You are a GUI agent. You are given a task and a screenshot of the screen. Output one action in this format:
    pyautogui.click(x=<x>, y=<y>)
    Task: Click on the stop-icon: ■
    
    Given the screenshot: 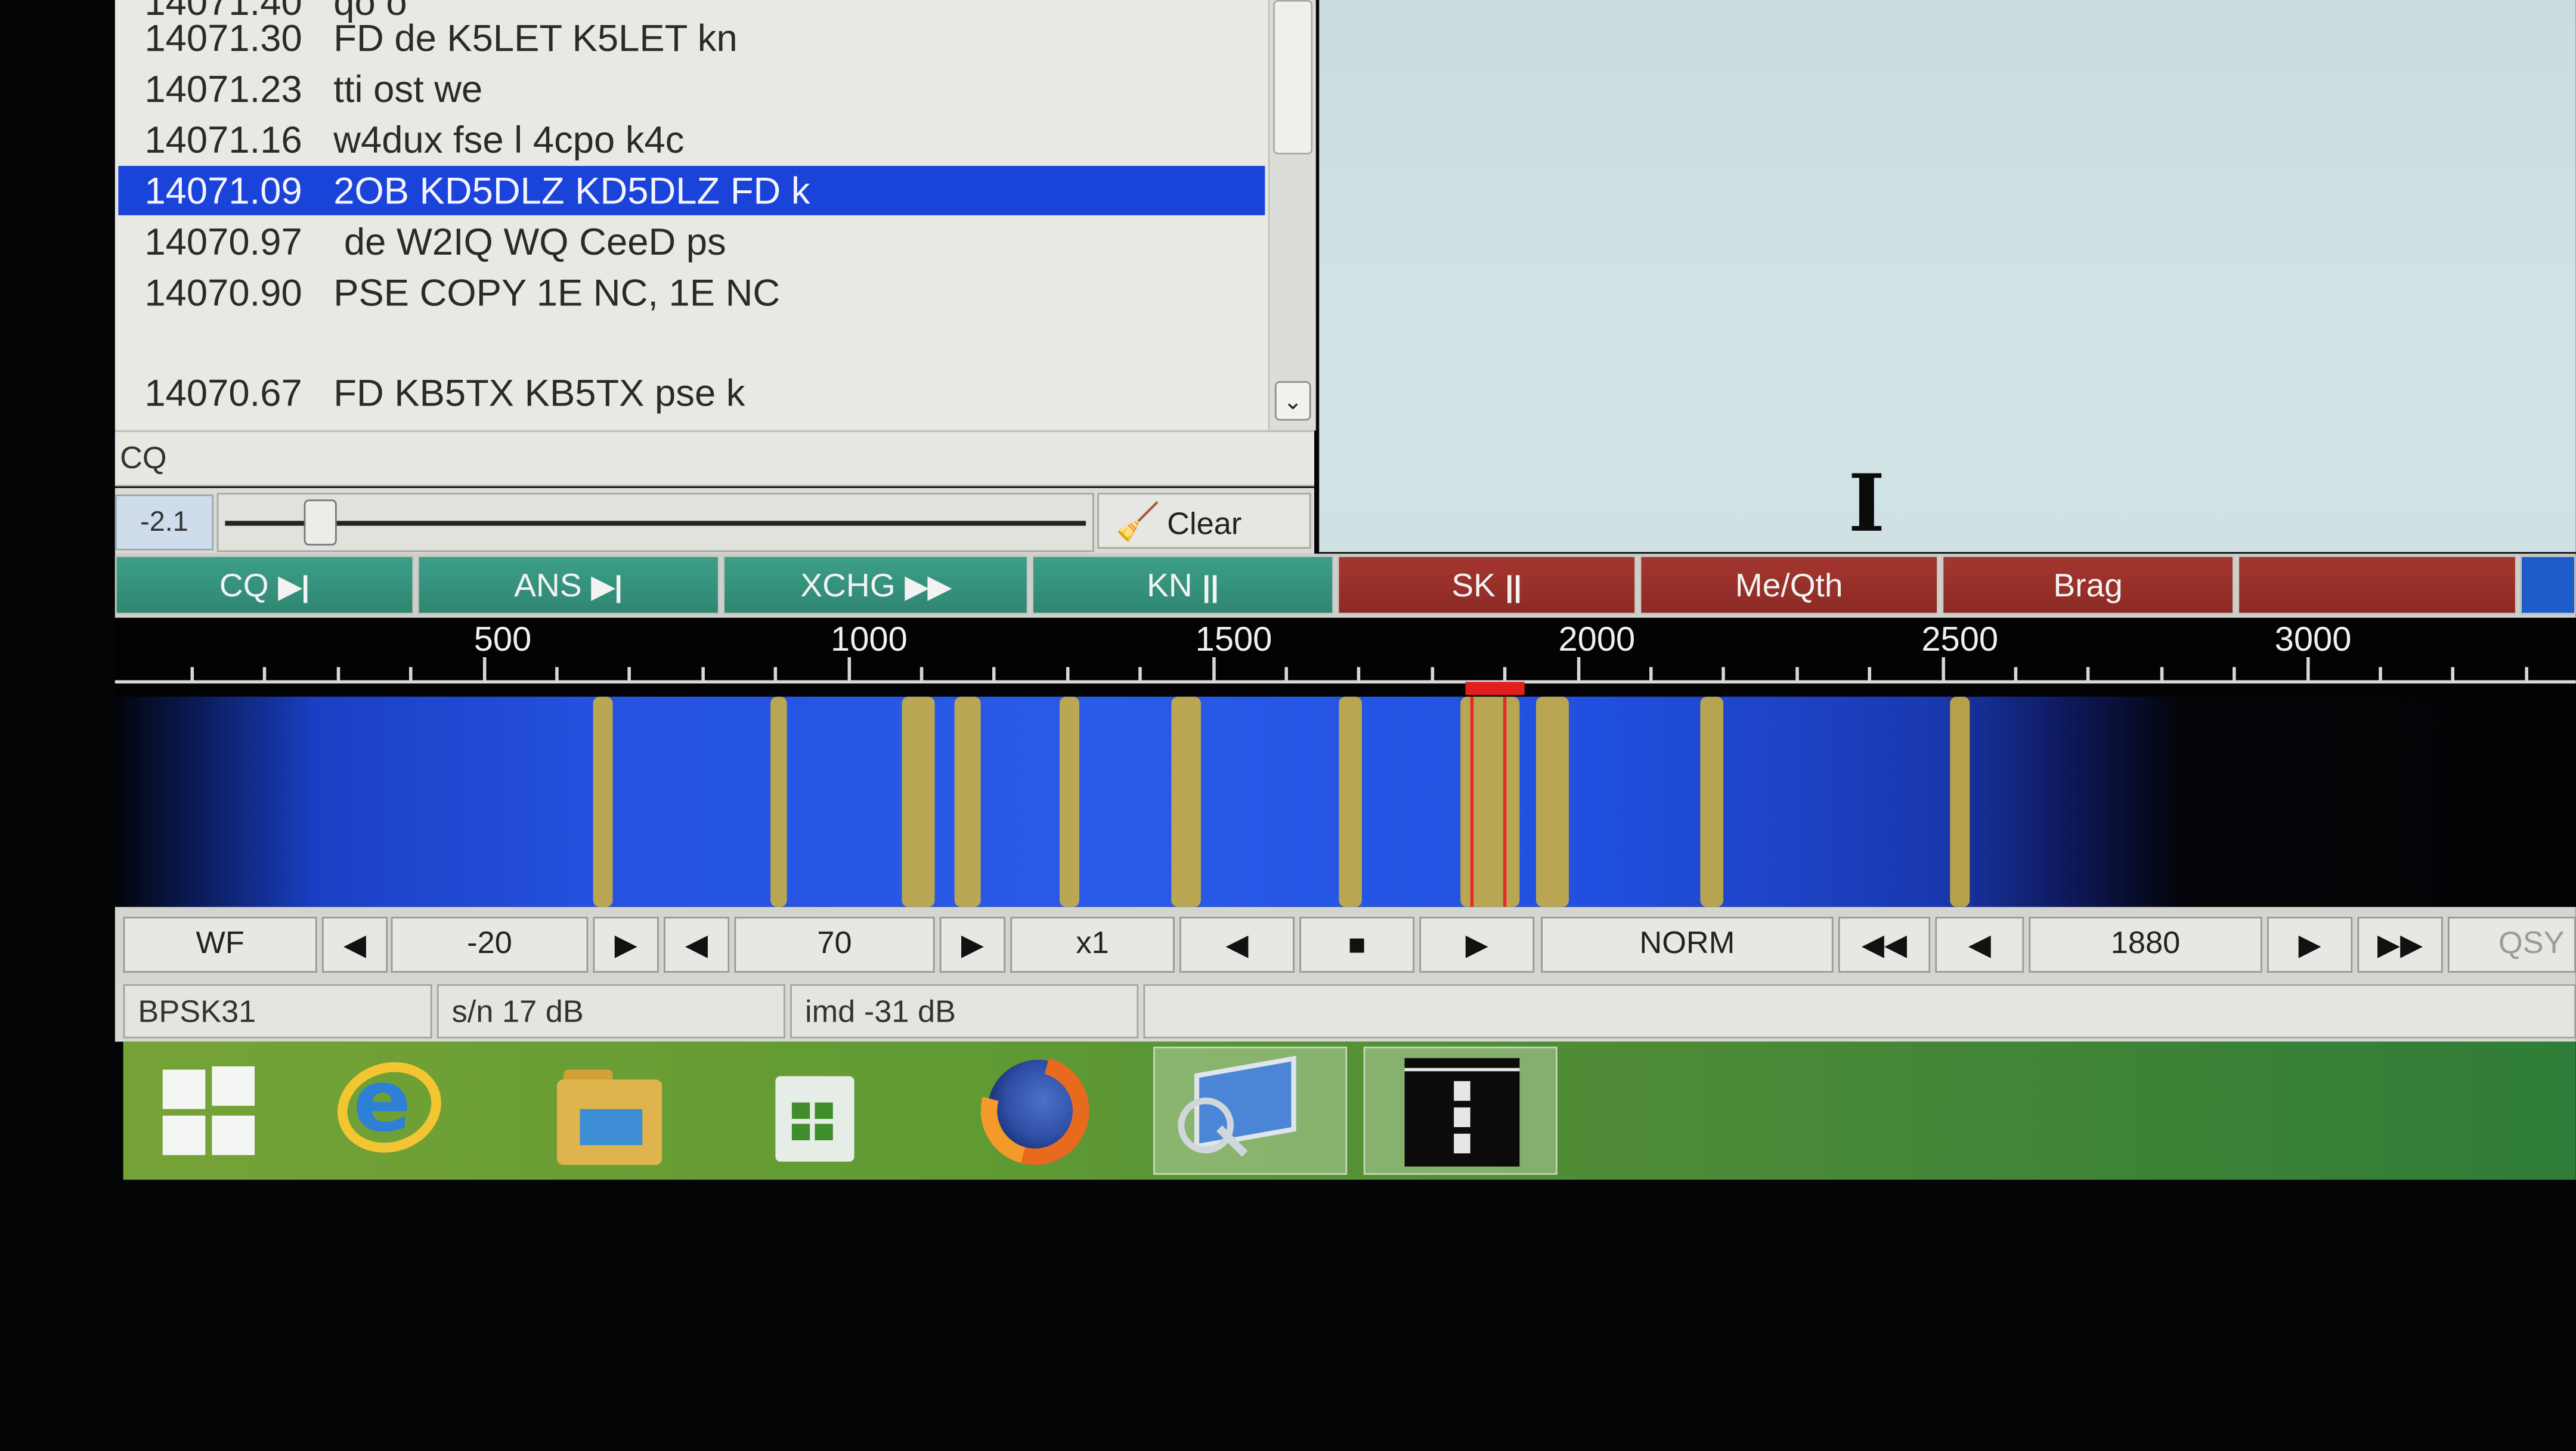 What is the action you would take?
    pyautogui.click(x=1357, y=944)
    